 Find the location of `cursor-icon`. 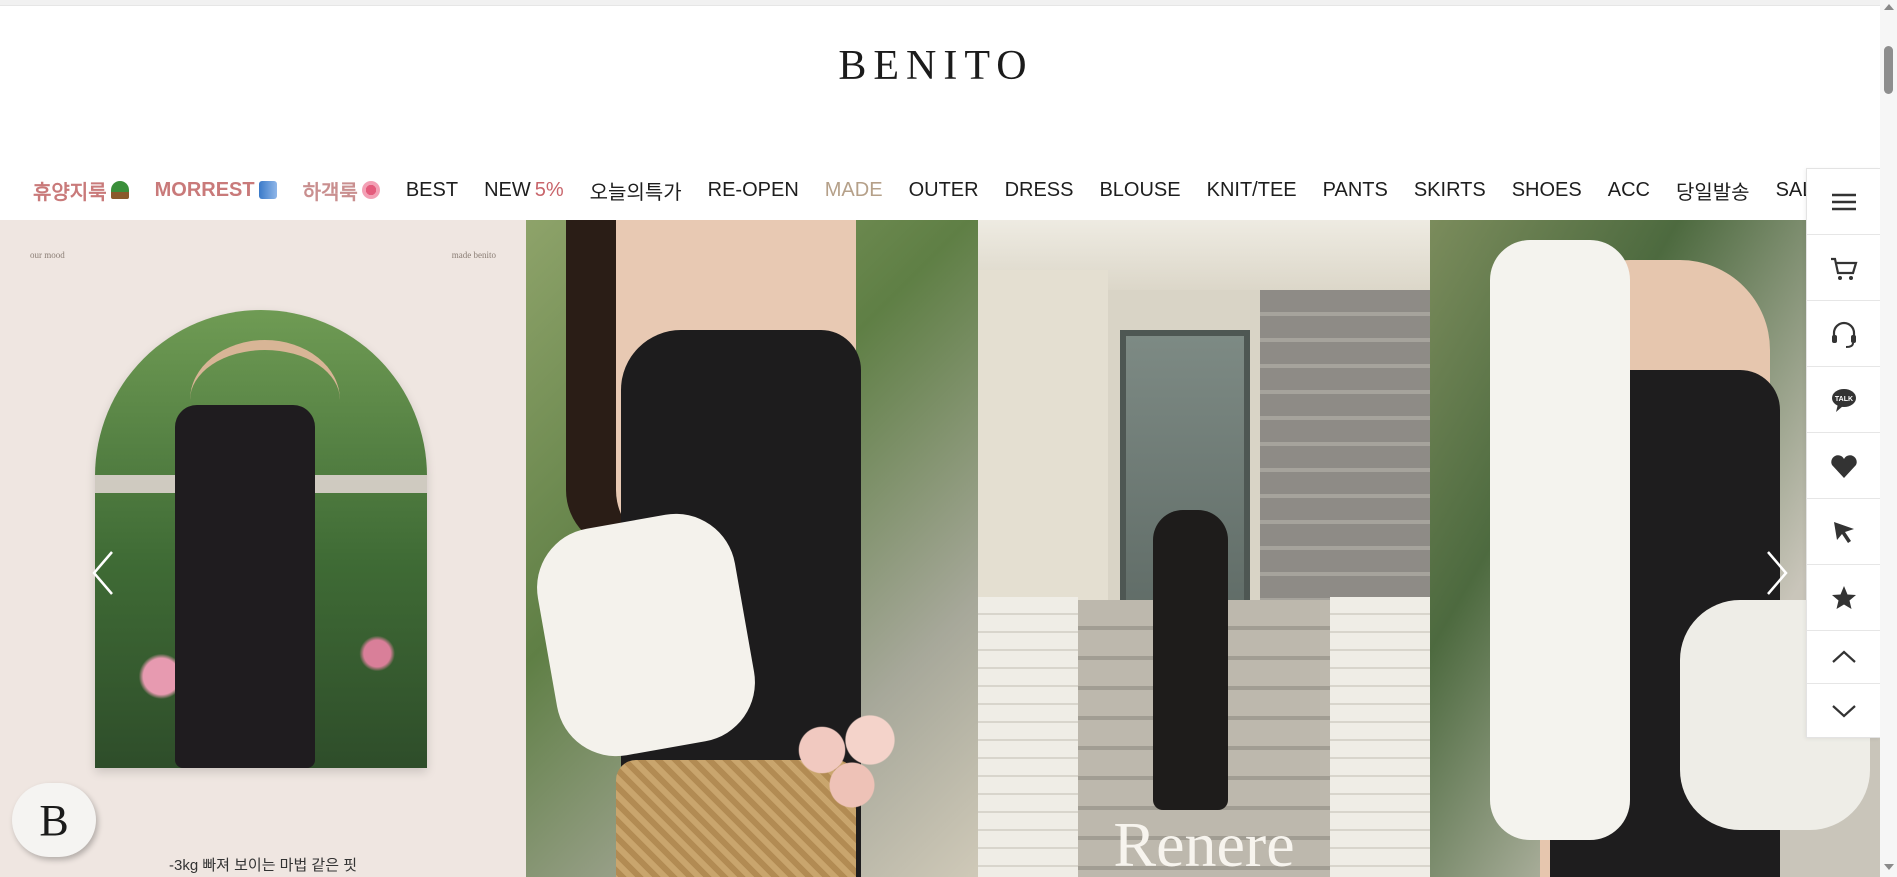

cursor-icon is located at coordinates (1843, 532).